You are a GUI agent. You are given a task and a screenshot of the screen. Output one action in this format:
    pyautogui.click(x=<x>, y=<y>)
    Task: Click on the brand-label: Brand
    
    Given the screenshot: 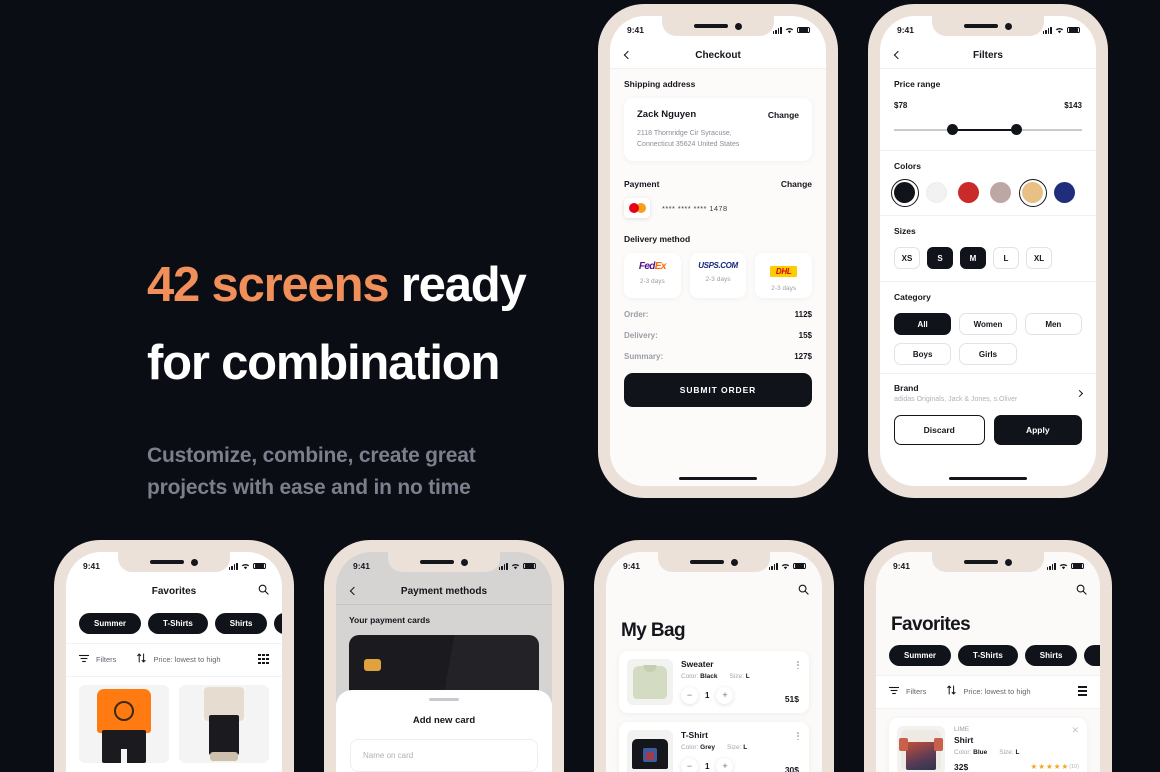 What is the action you would take?
    pyautogui.click(x=906, y=388)
    